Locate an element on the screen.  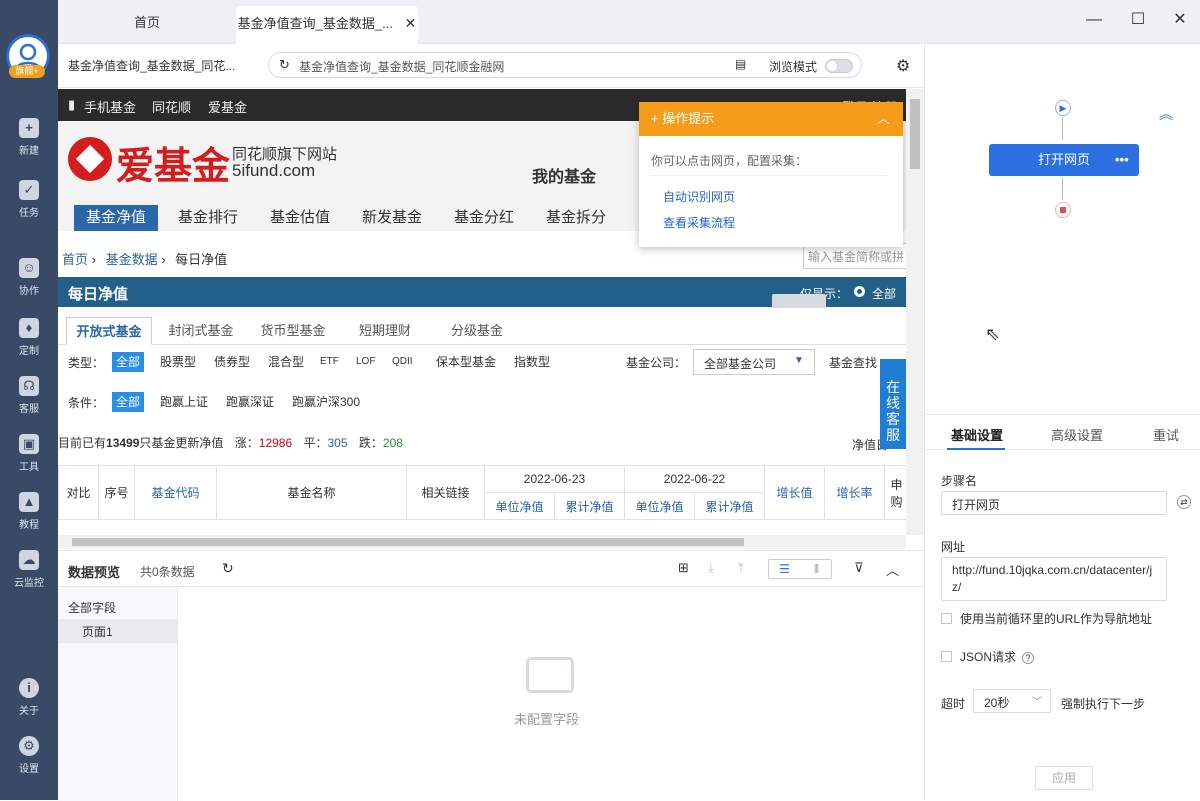
browse-mode-label: 浏览模式 is located at coordinates (793, 67).